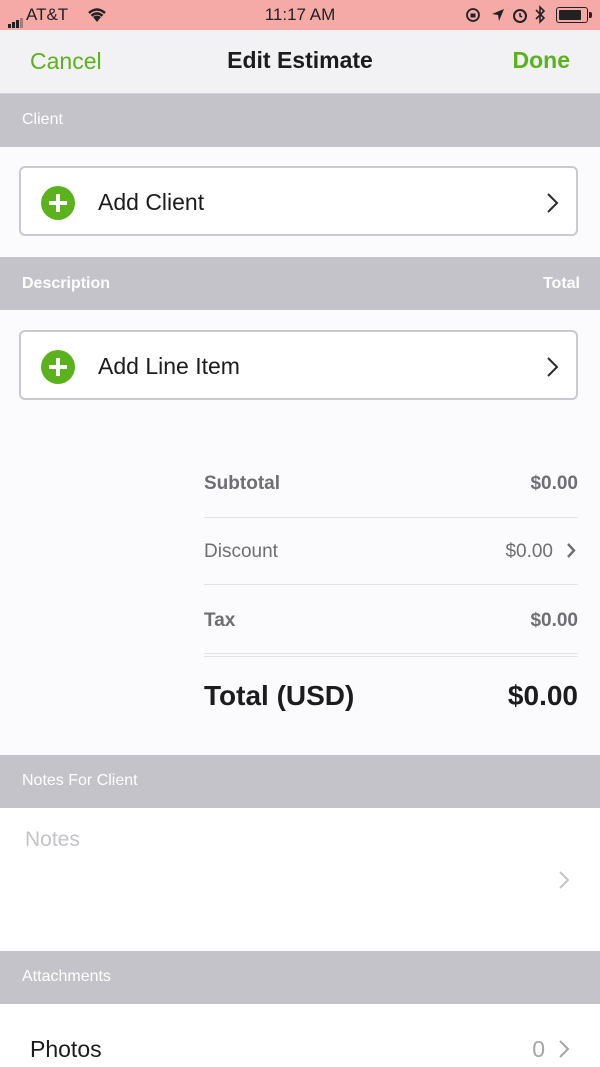 The image size is (600, 1067). Describe the element at coordinates (392, 552) in the screenshot. I see `discount-row: Discount $0.00` at that location.